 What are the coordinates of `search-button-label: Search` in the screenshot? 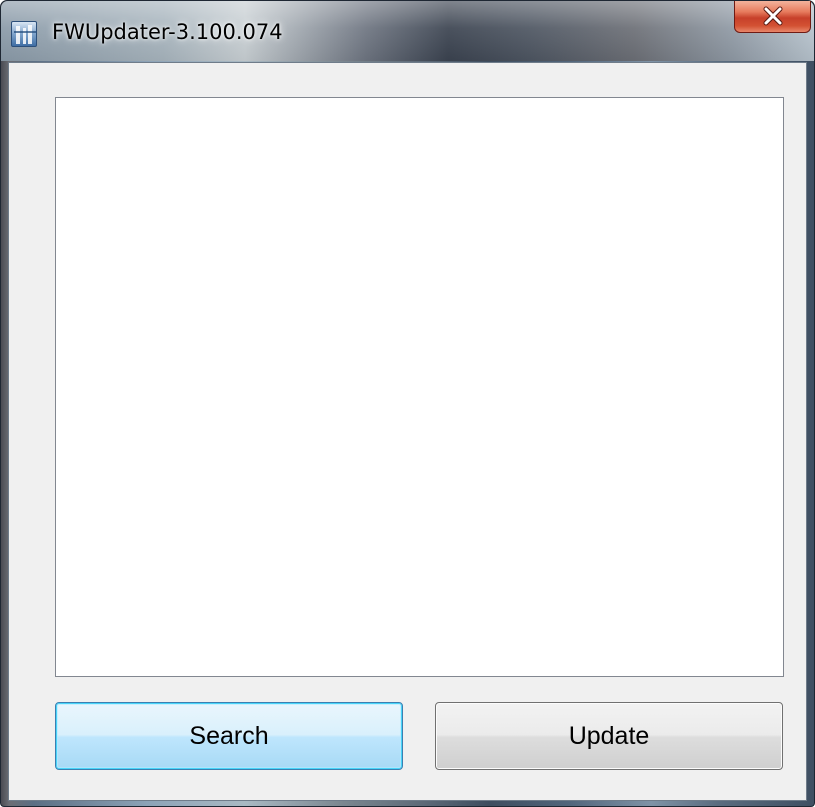 It's located at (229, 735).